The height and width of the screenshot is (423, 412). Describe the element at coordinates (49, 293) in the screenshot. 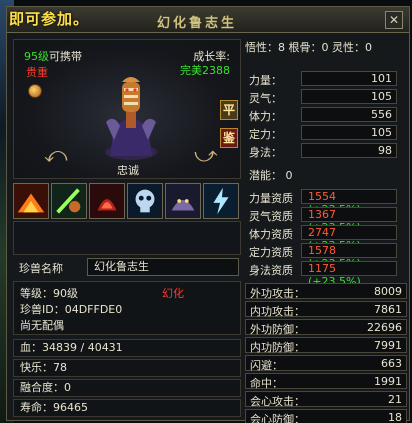

I see `pet-level: 等级：90级` at that location.